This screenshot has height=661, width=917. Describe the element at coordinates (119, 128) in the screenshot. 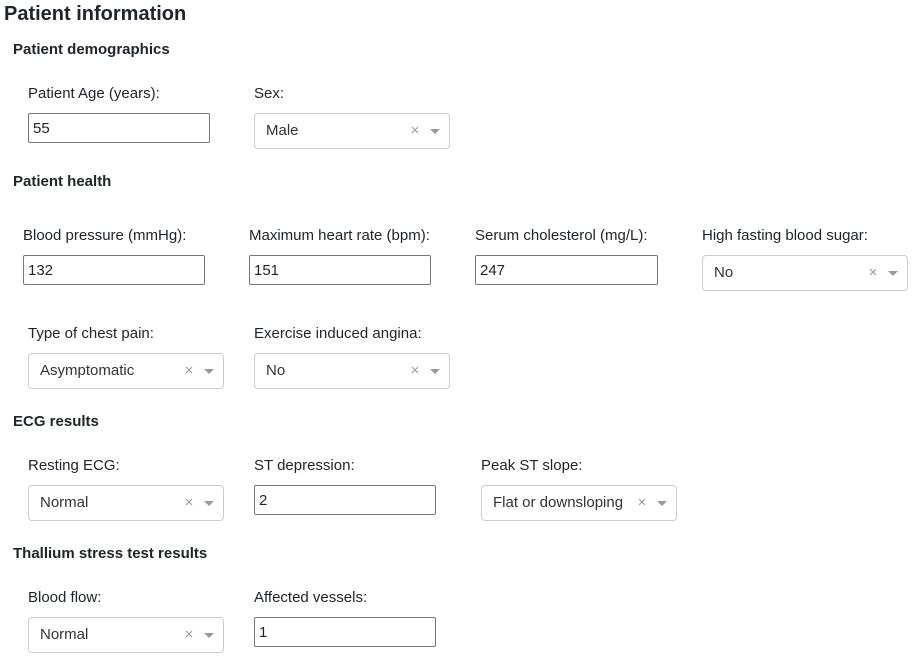

I see `age-input` at that location.